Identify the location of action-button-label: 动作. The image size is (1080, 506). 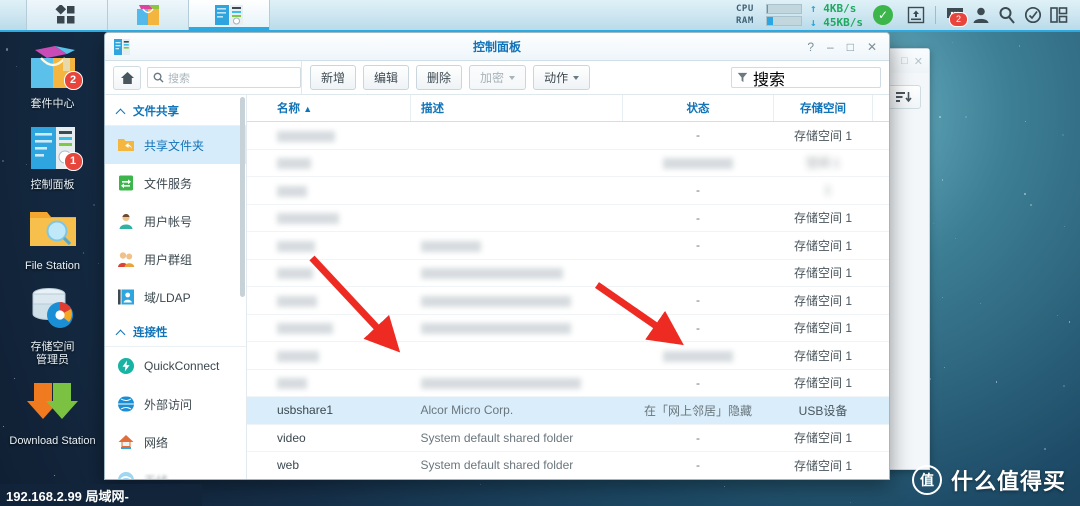
(556, 78).